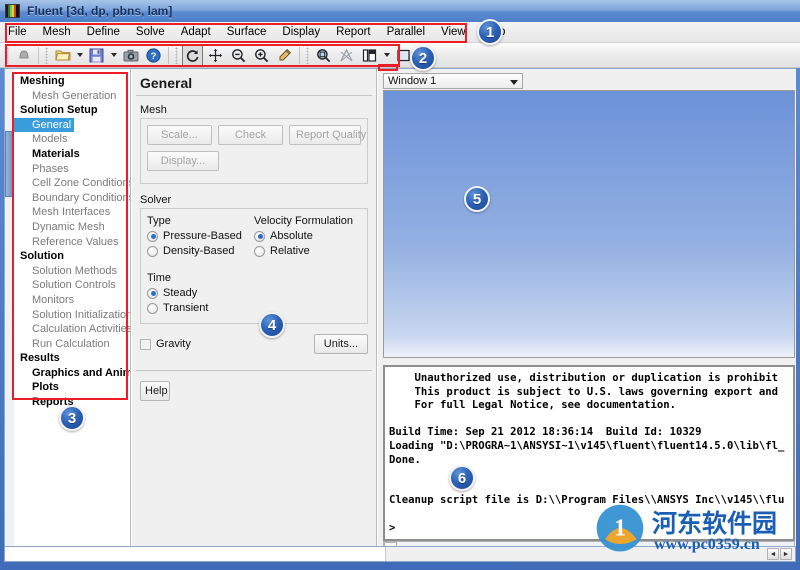 Image resolution: width=800 pixels, height=570 pixels. I want to click on probe-picker-icon, so click(284, 55).